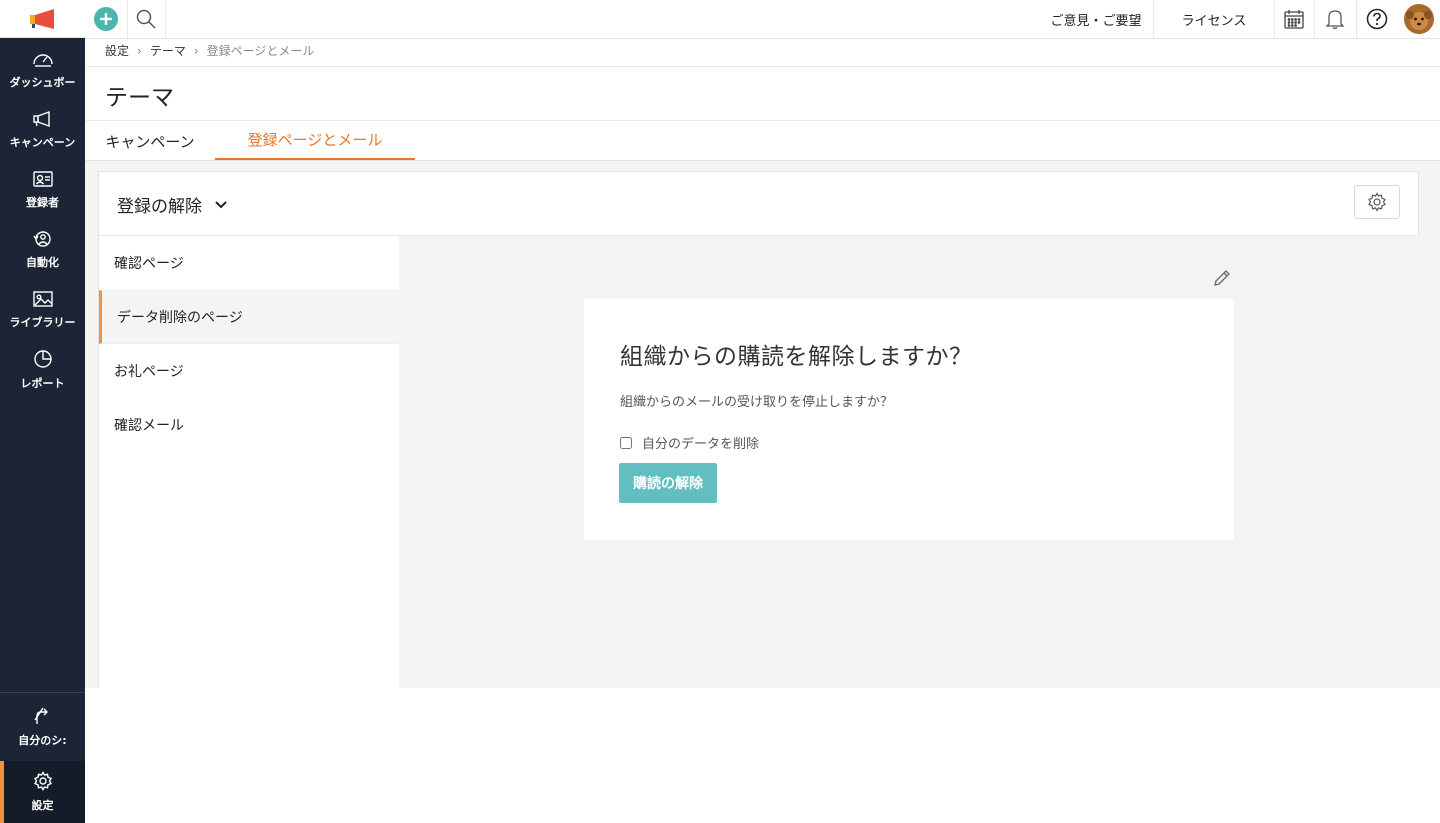  What do you see at coordinates (42, 727) in the screenshot?
I see `sidebar-item-signup-share: 自分のシ:` at bounding box center [42, 727].